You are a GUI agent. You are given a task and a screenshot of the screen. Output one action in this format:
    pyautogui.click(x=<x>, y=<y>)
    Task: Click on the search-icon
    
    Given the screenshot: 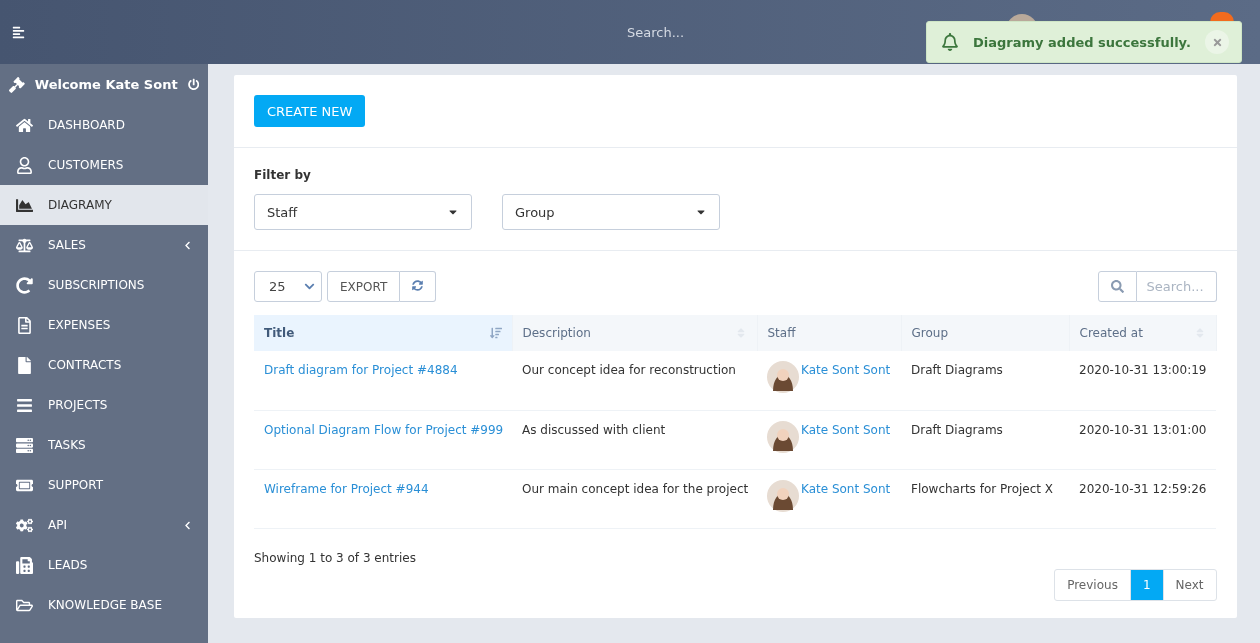 What is the action you would take?
    pyautogui.click(x=1117, y=286)
    